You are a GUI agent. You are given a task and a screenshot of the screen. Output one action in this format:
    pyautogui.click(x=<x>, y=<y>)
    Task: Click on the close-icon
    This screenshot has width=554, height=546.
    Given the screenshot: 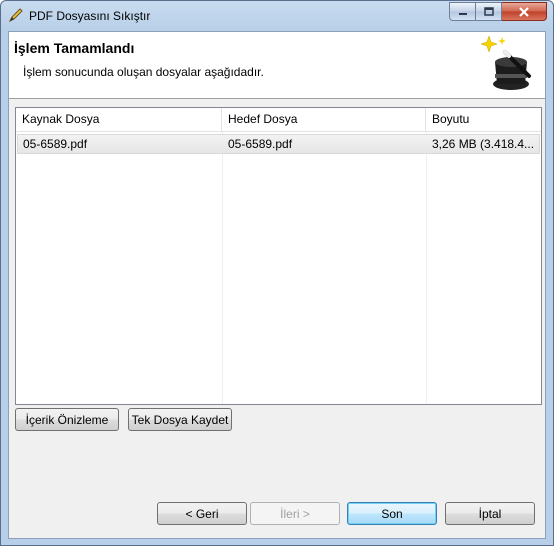 What is the action you would take?
    pyautogui.click(x=524, y=11)
    